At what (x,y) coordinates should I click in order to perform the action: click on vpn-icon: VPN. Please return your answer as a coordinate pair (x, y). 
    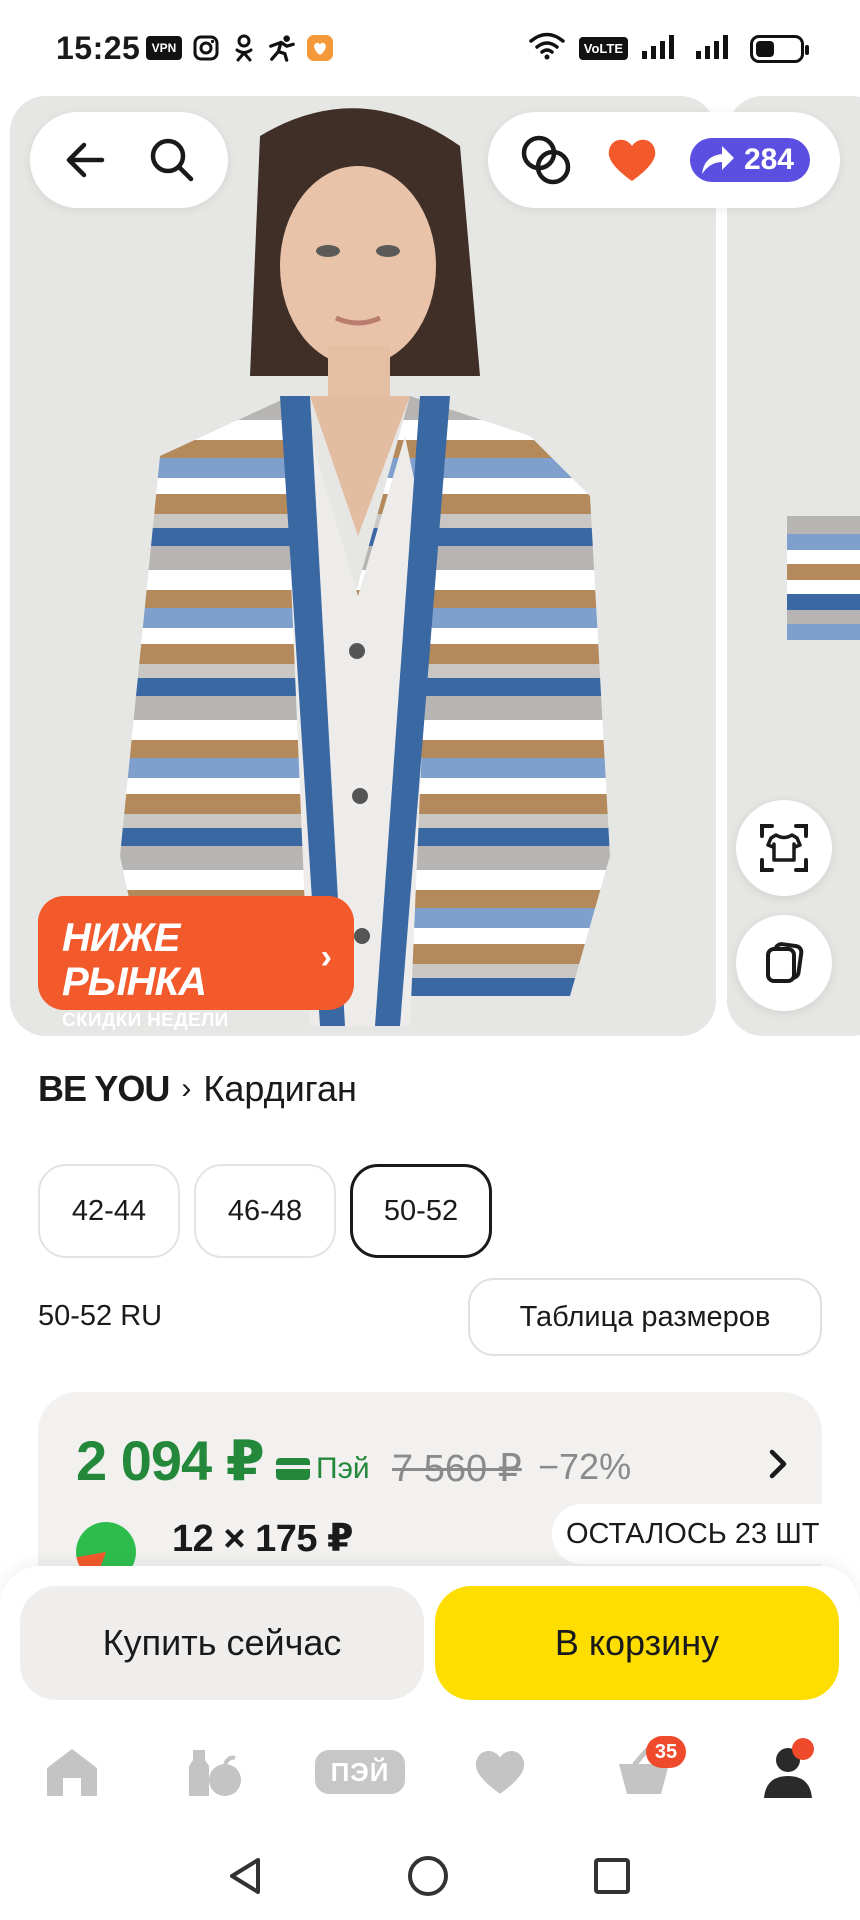
    Looking at the image, I should click on (164, 48).